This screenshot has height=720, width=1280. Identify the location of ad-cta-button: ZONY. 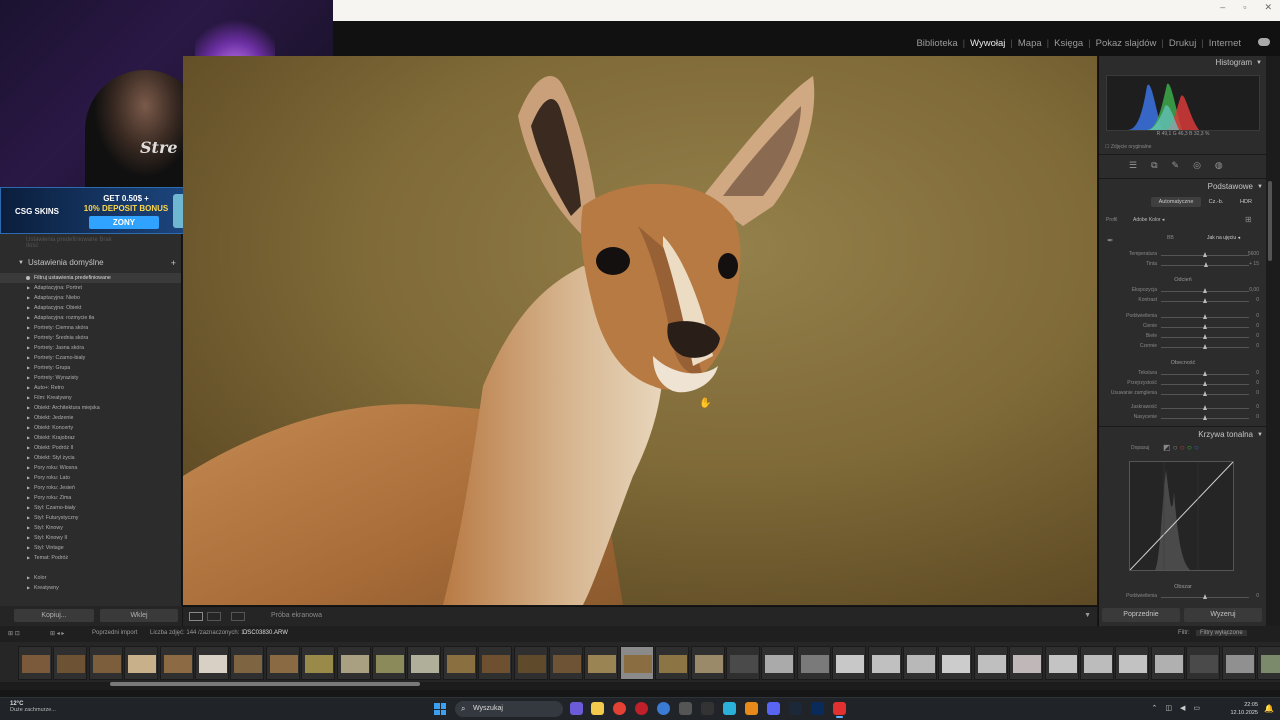
(124, 222).